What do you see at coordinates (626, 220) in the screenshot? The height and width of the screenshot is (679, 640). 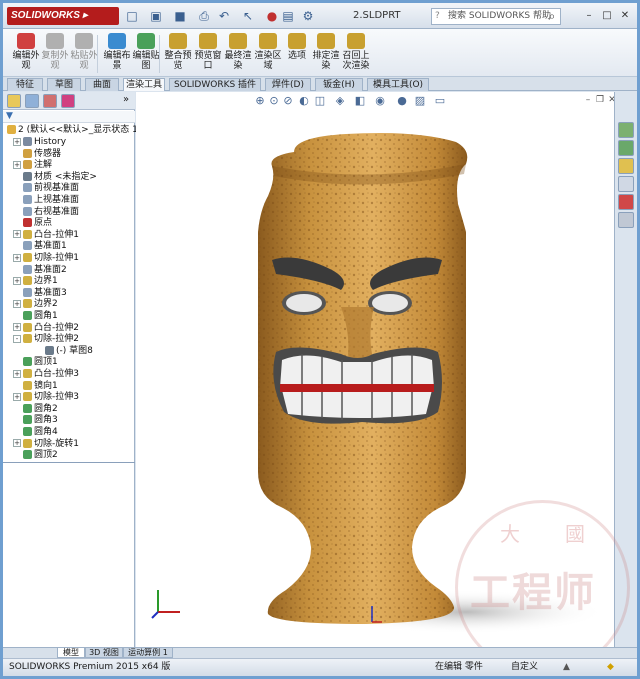 I see `custom-properties-icon` at bounding box center [626, 220].